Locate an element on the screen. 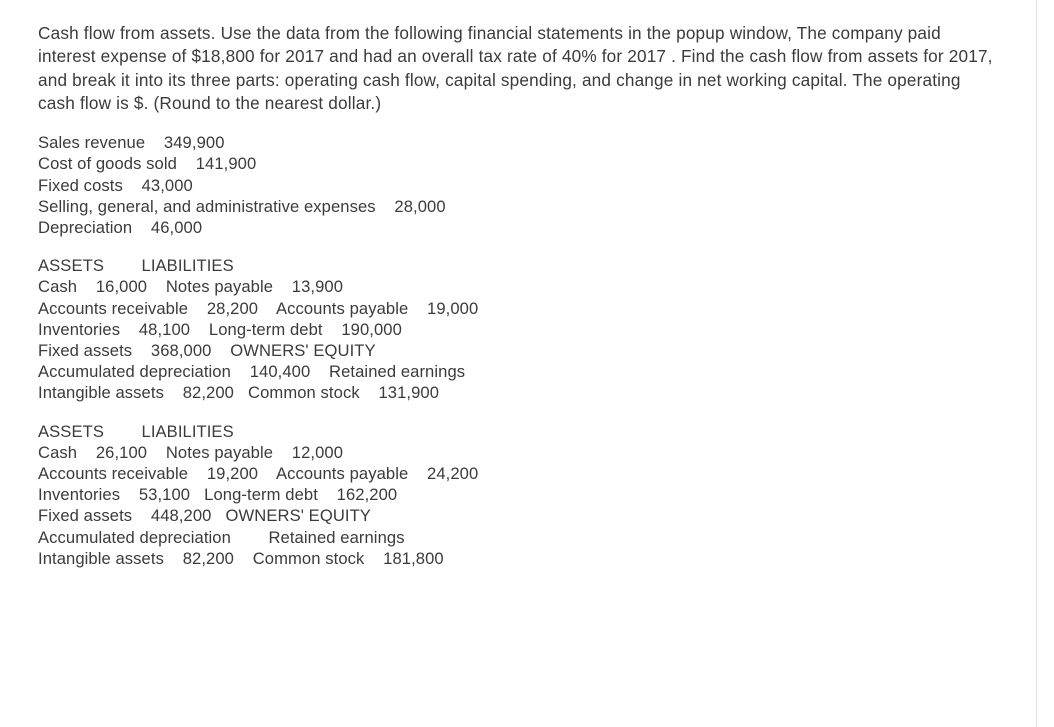 This screenshot has width=1054, height=727. balance-sheet-1-line: ASSETS LIABILITIES is located at coordinates (136, 266).